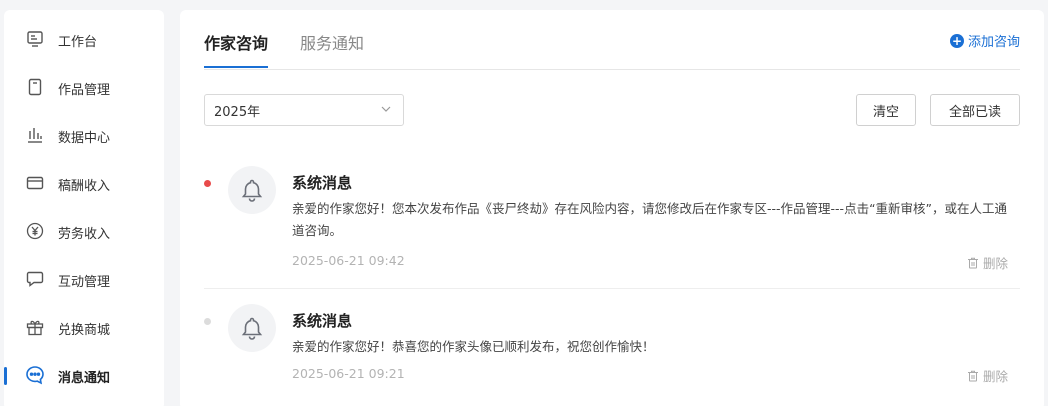 Image resolution: width=1048 pixels, height=406 pixels. I want to click on card-icon, so click(35, 183).